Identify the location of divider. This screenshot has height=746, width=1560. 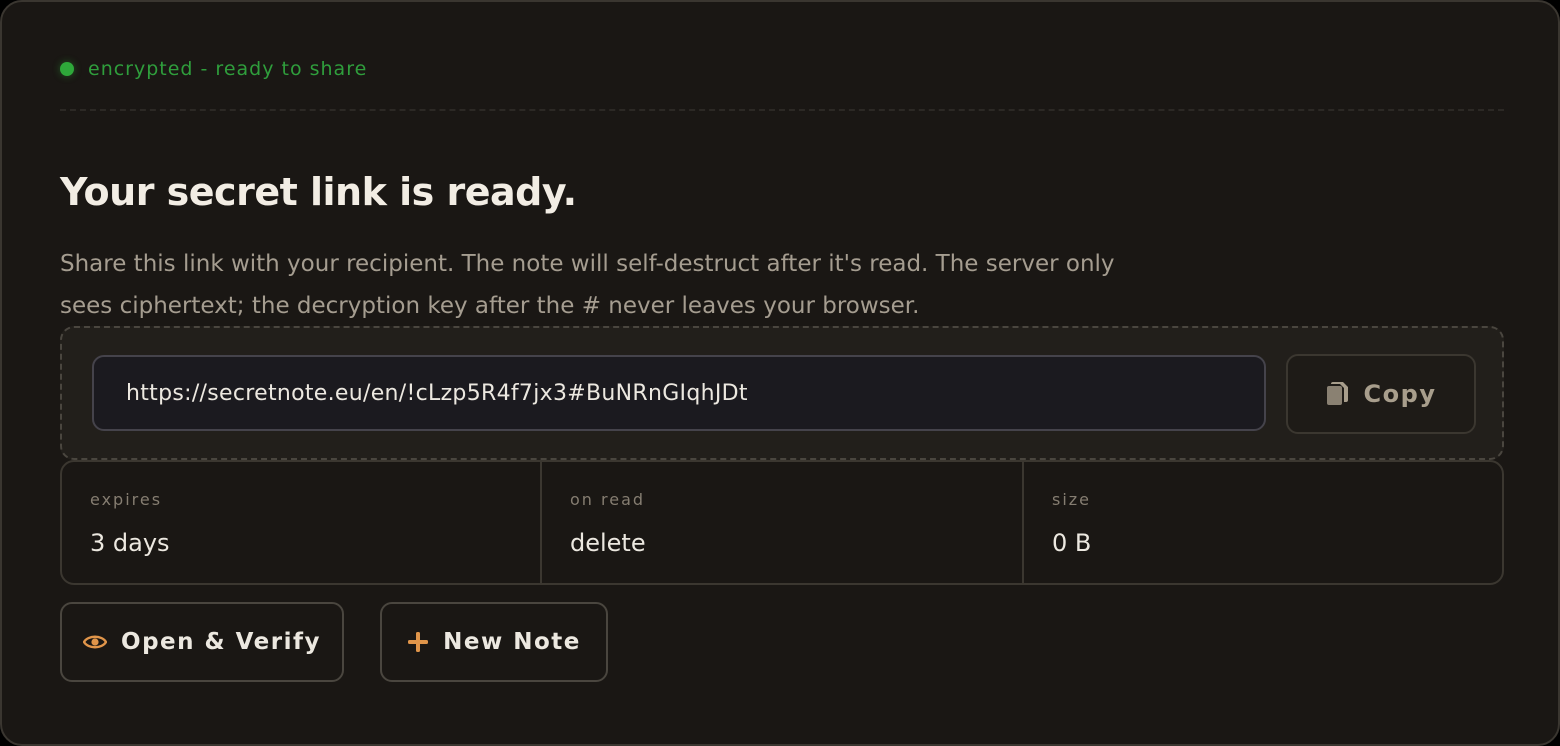
(782, 110).